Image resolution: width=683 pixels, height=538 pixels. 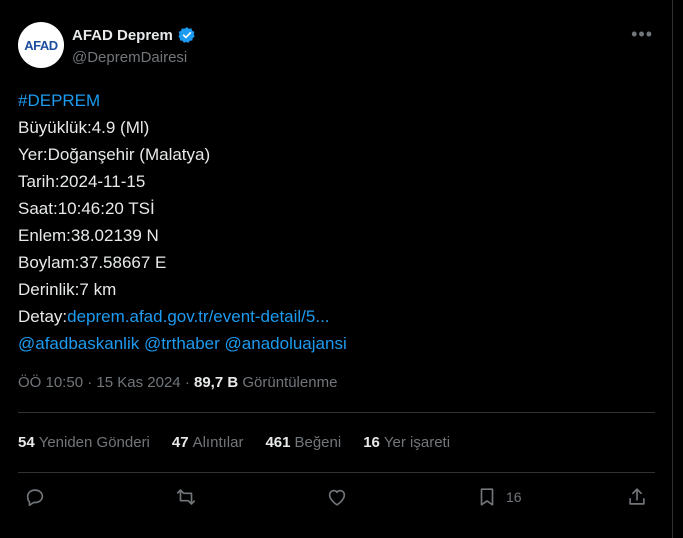 What do you see at coordinates (286, 343) in the screenshot?
I see `mention-anadoluajansi: @anadoluajansi` at bounding box center [286, 343].